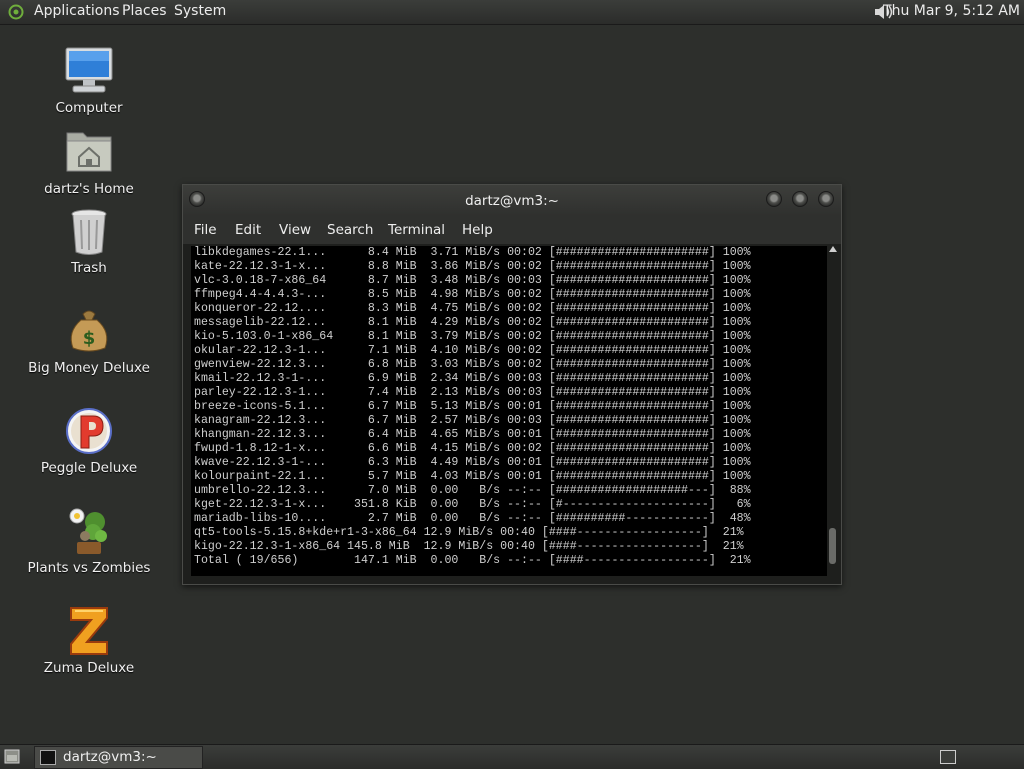 This screenshot has width=1024, height=769. I want to click on money-bag-icon: $, so click(89, 331).